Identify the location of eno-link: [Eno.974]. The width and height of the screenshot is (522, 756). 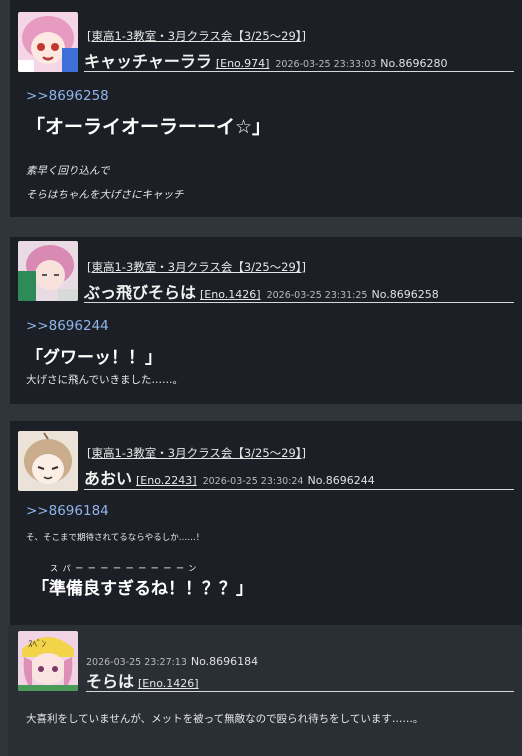
(243, 63).